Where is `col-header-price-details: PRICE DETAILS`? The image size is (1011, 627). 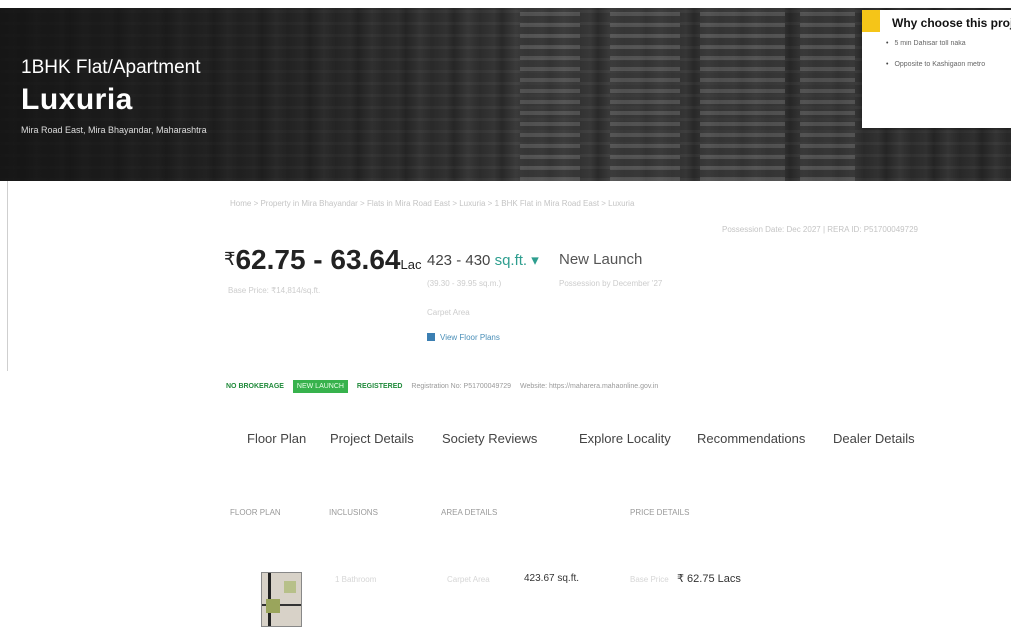
col-header-price-details: PRICE DETAILS is located at coordinates (660, 512).